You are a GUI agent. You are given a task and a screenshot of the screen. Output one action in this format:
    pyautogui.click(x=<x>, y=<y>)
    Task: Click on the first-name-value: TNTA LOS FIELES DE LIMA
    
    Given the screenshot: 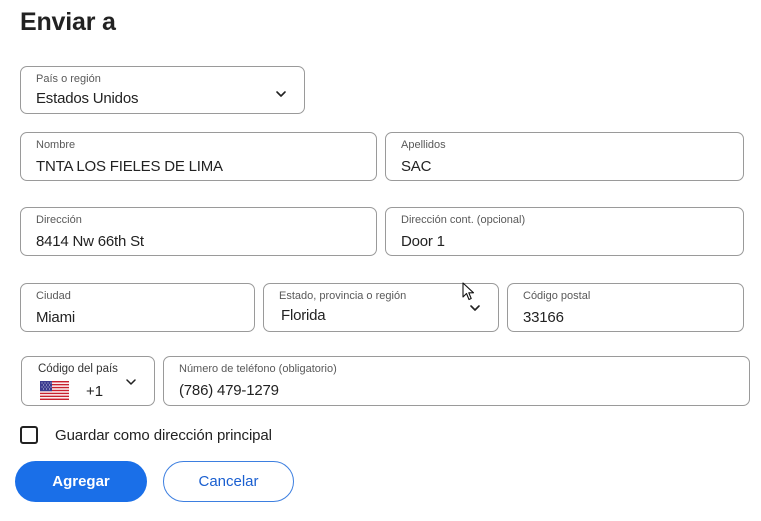 What is the action you would take?
    pyautogui.click(x=129, y=166)
    